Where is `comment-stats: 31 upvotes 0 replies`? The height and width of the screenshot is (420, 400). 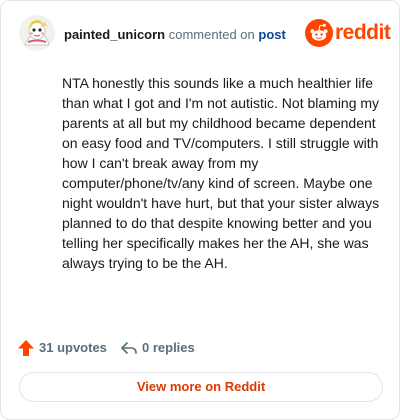 comment-stats: 31 upvotes 0 replies is located at coordinates (200, 348).